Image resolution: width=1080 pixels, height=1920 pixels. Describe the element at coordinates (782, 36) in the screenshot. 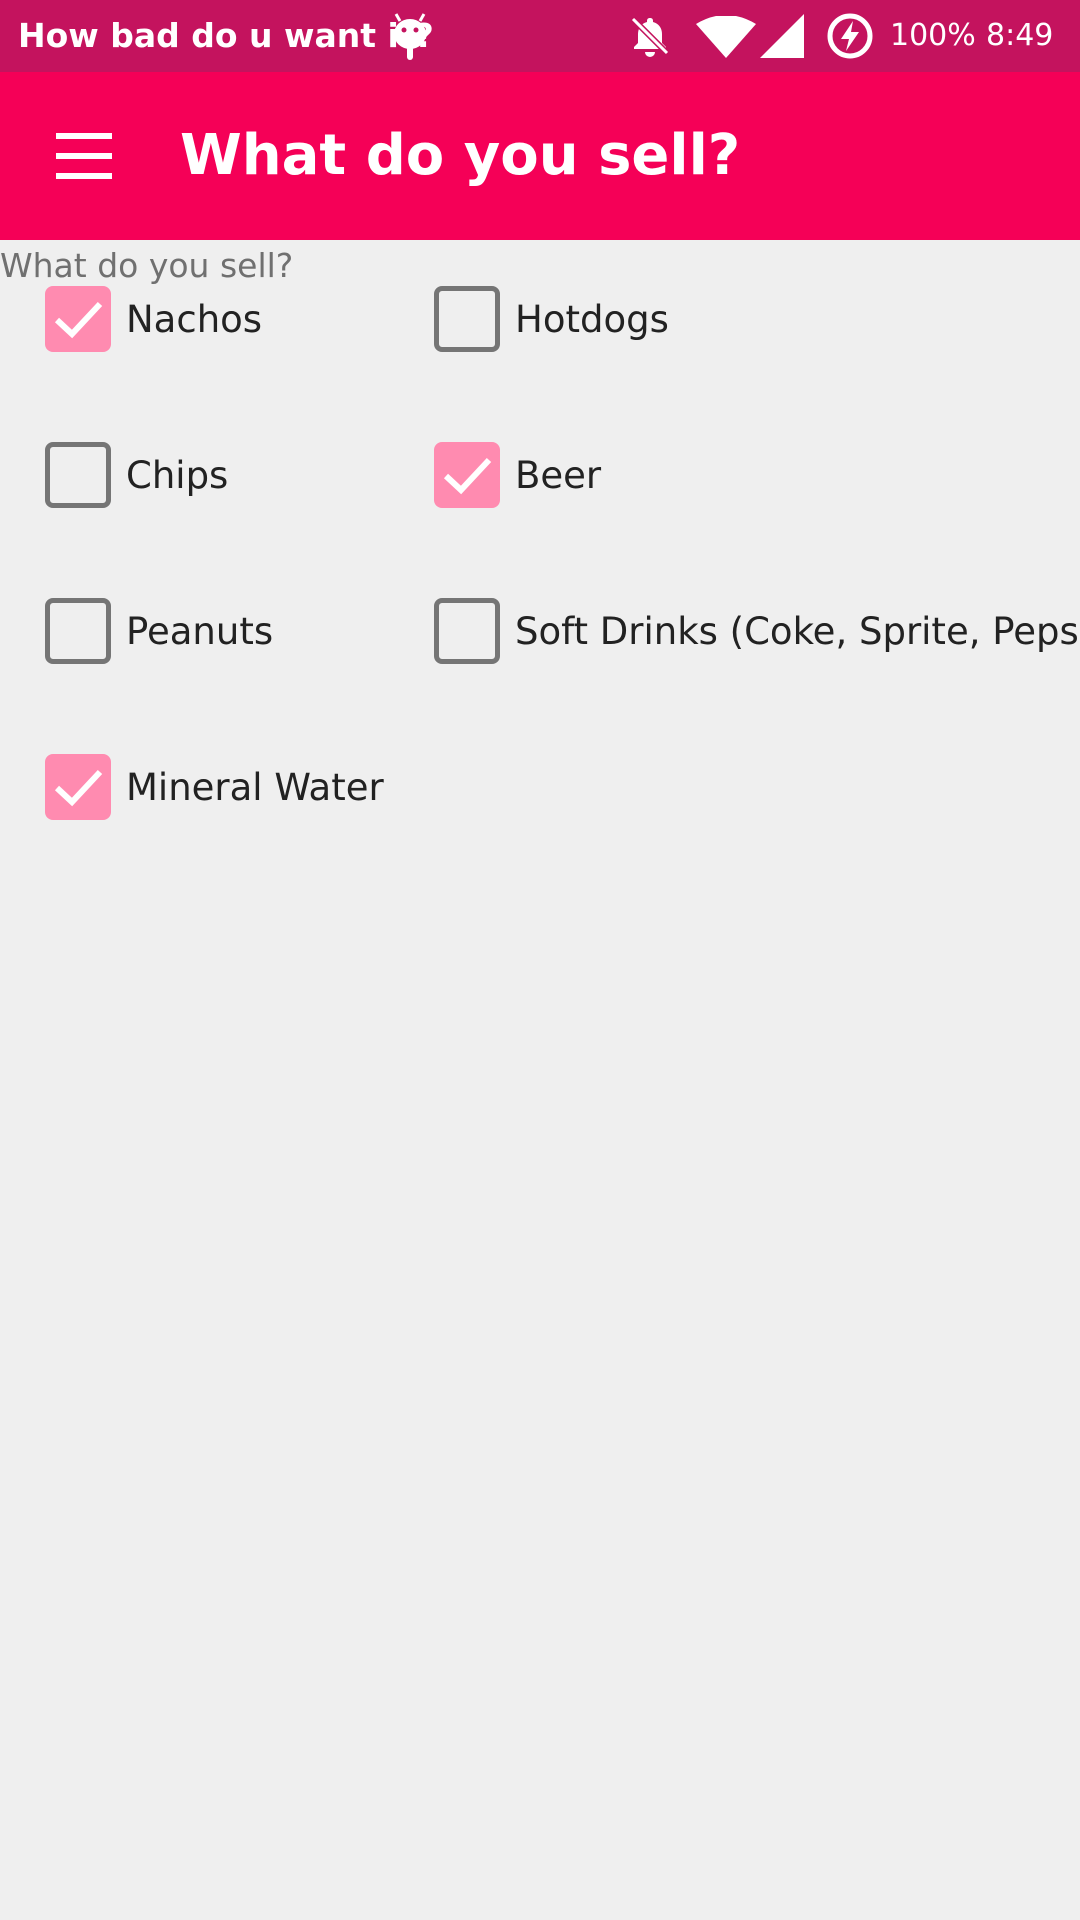

I see `cell-signal-icon` at that location.